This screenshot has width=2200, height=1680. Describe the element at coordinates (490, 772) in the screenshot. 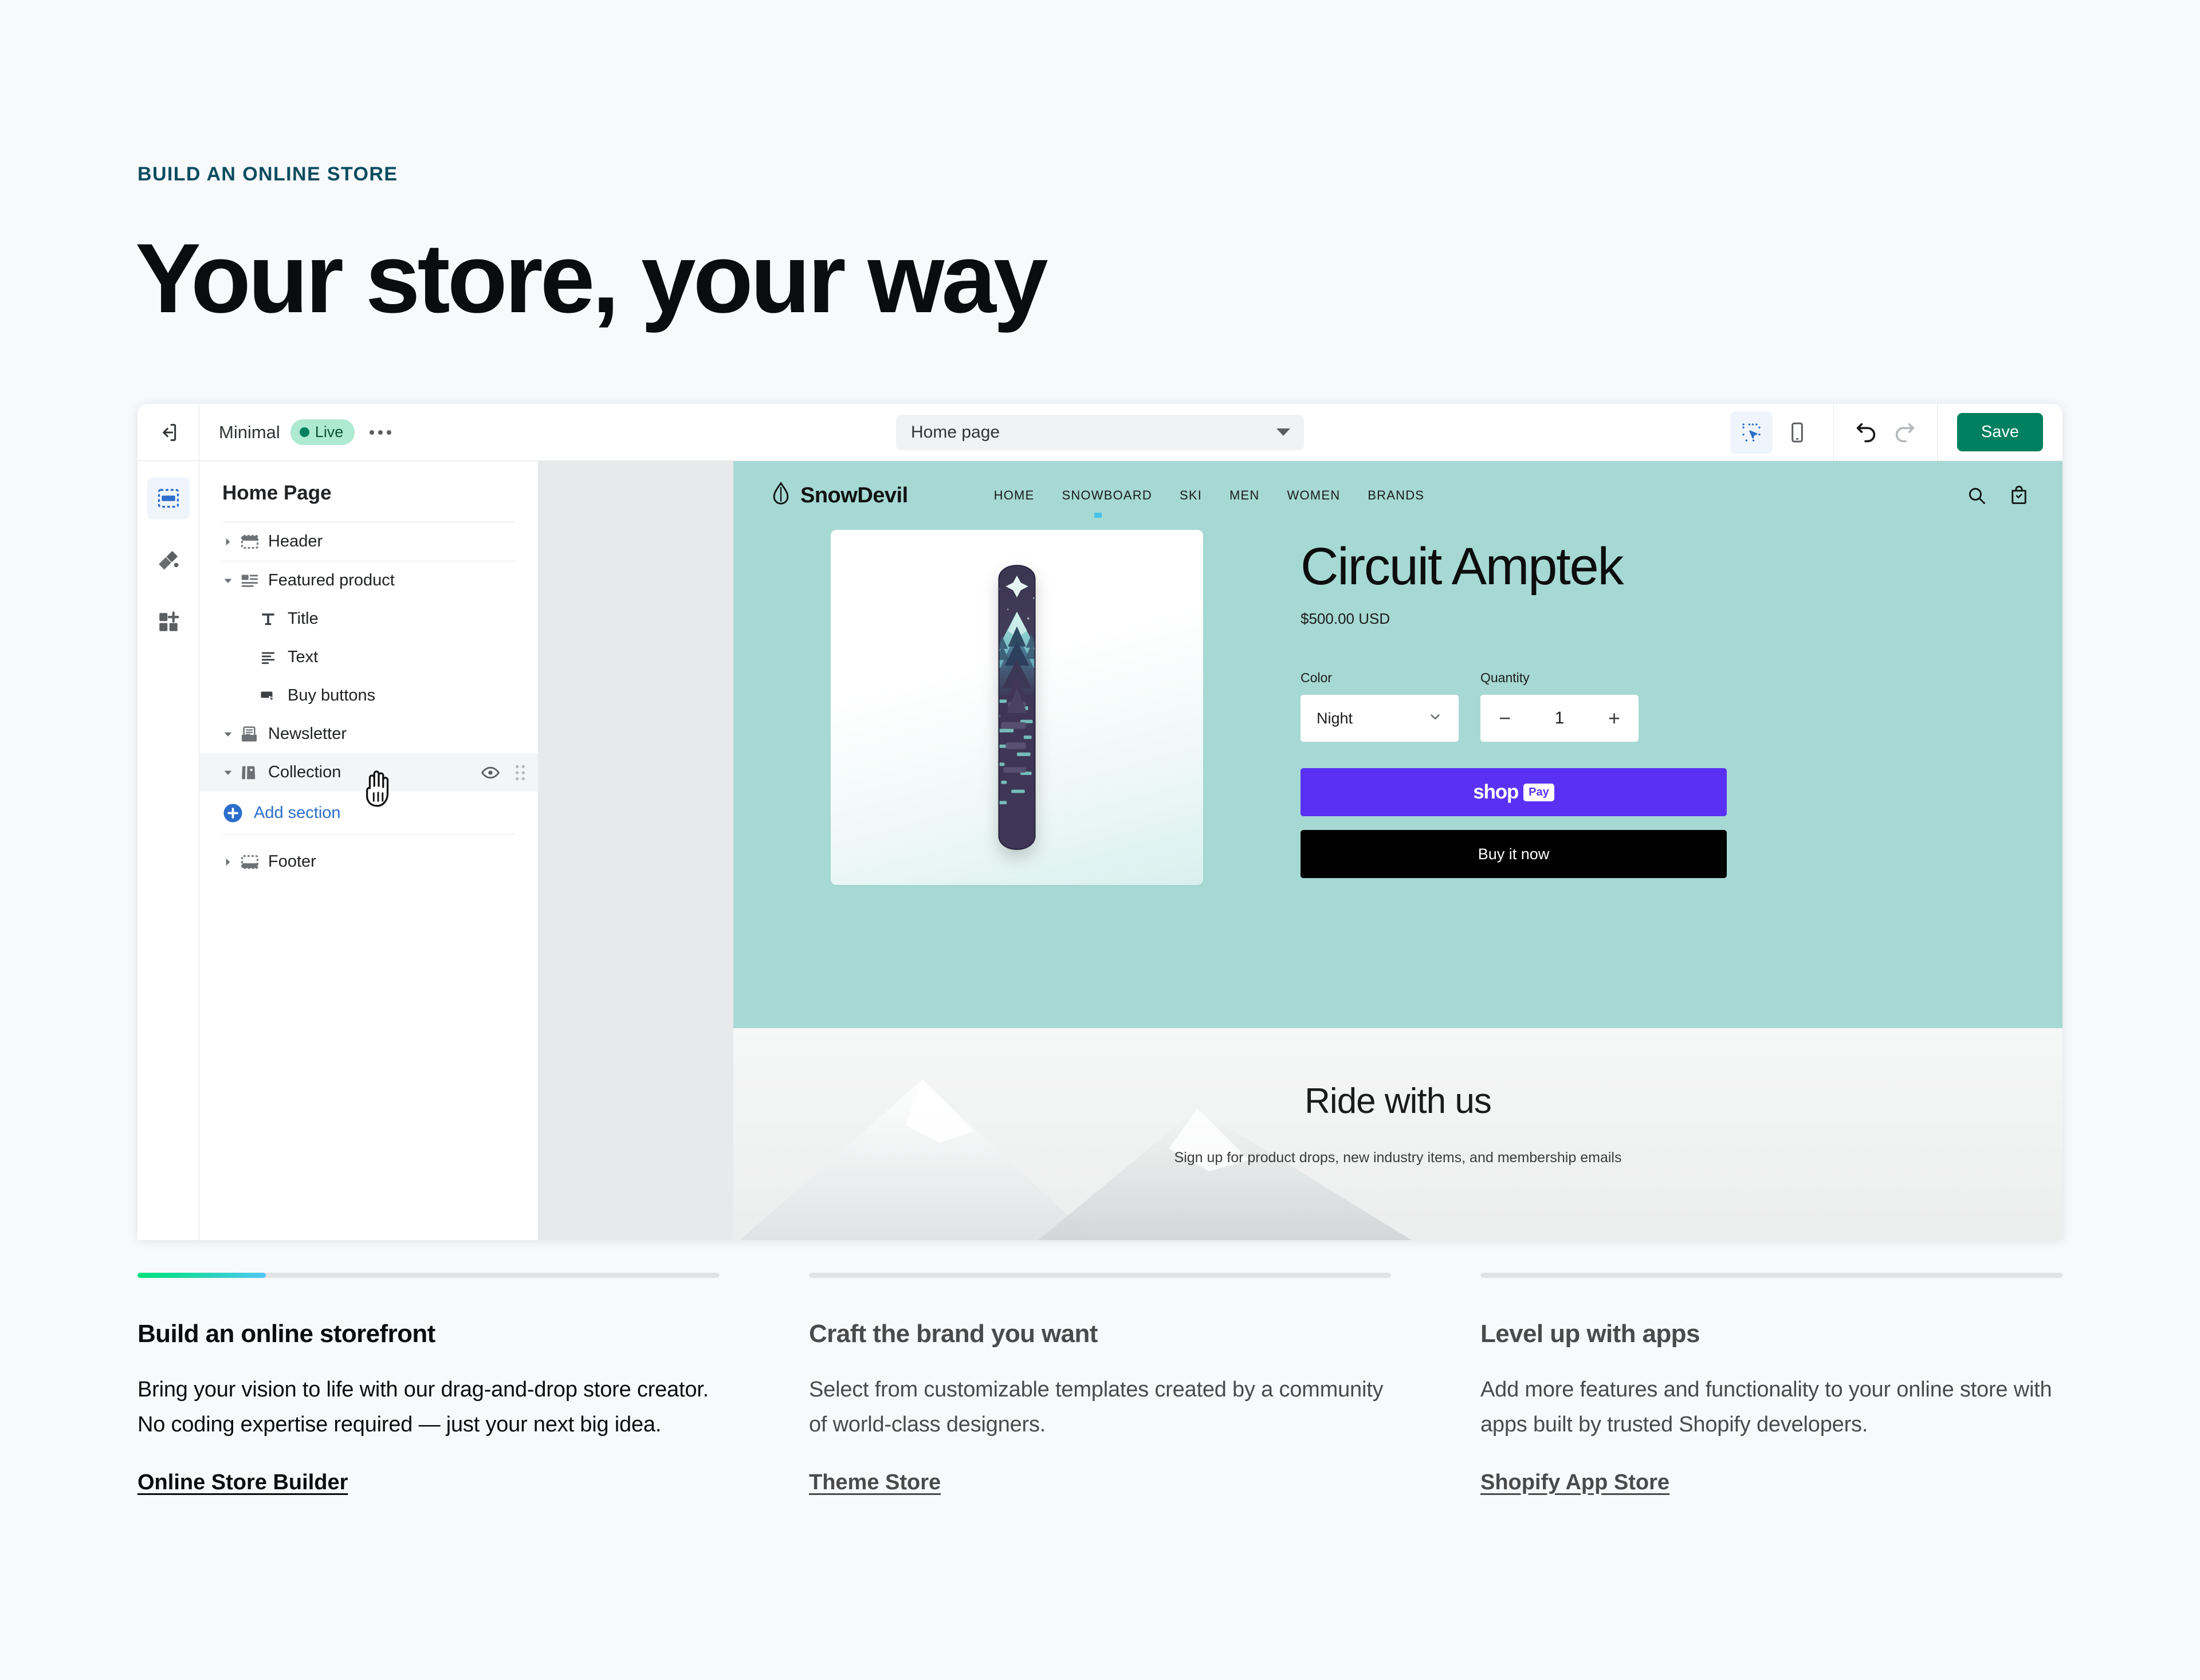

I see `eye-icon` at that location.